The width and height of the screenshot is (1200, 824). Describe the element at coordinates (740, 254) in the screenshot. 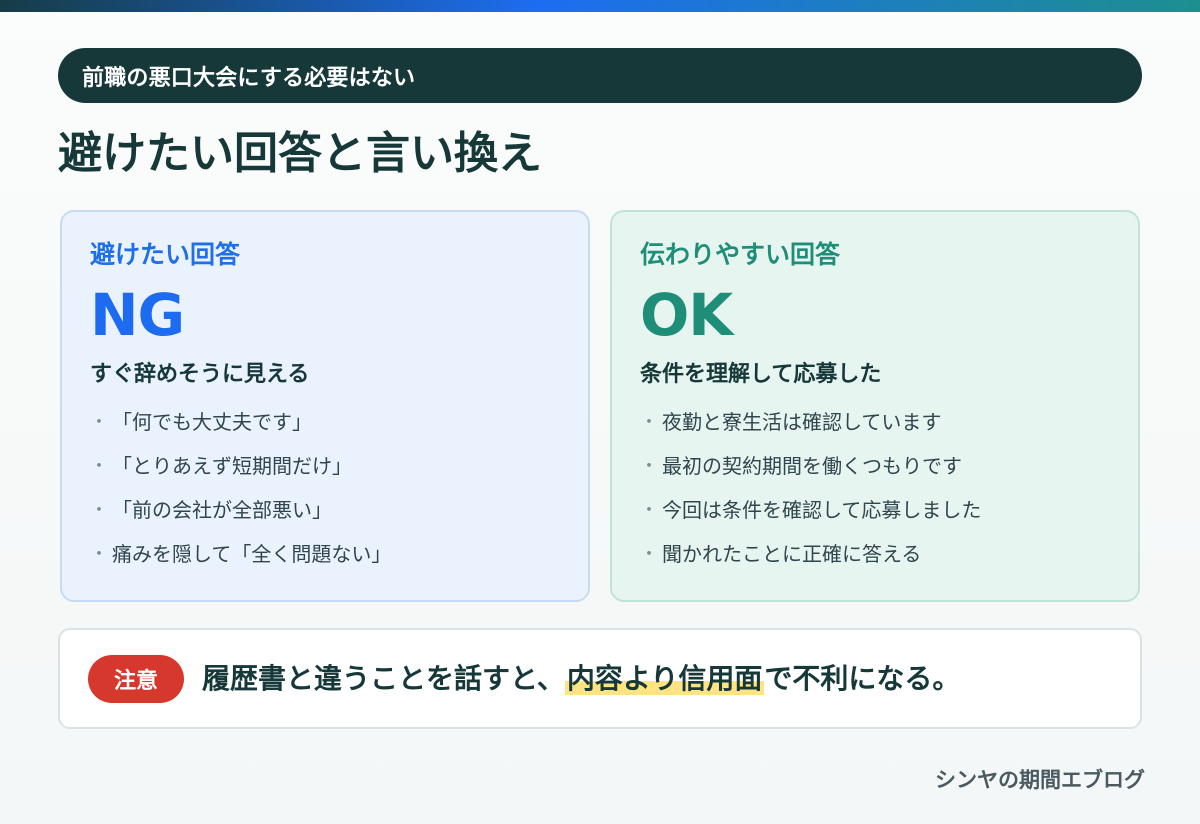

I see `ok-card-label: 伝わりやすい回答` at that location.